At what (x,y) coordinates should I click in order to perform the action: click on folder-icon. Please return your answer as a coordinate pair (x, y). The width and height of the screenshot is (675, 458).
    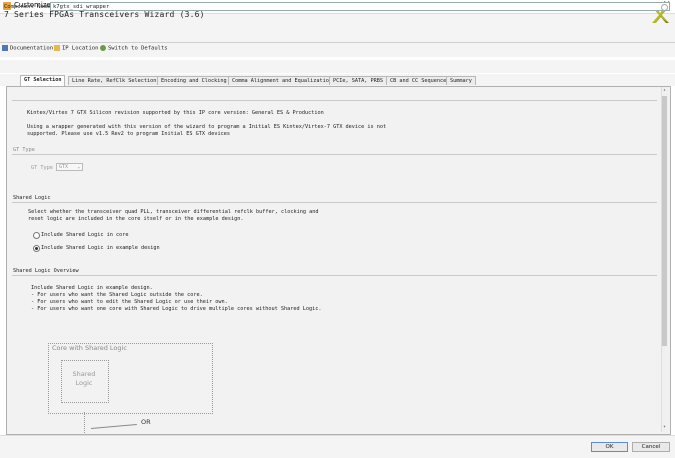
    Looking at the image, I should click on (57, 48).